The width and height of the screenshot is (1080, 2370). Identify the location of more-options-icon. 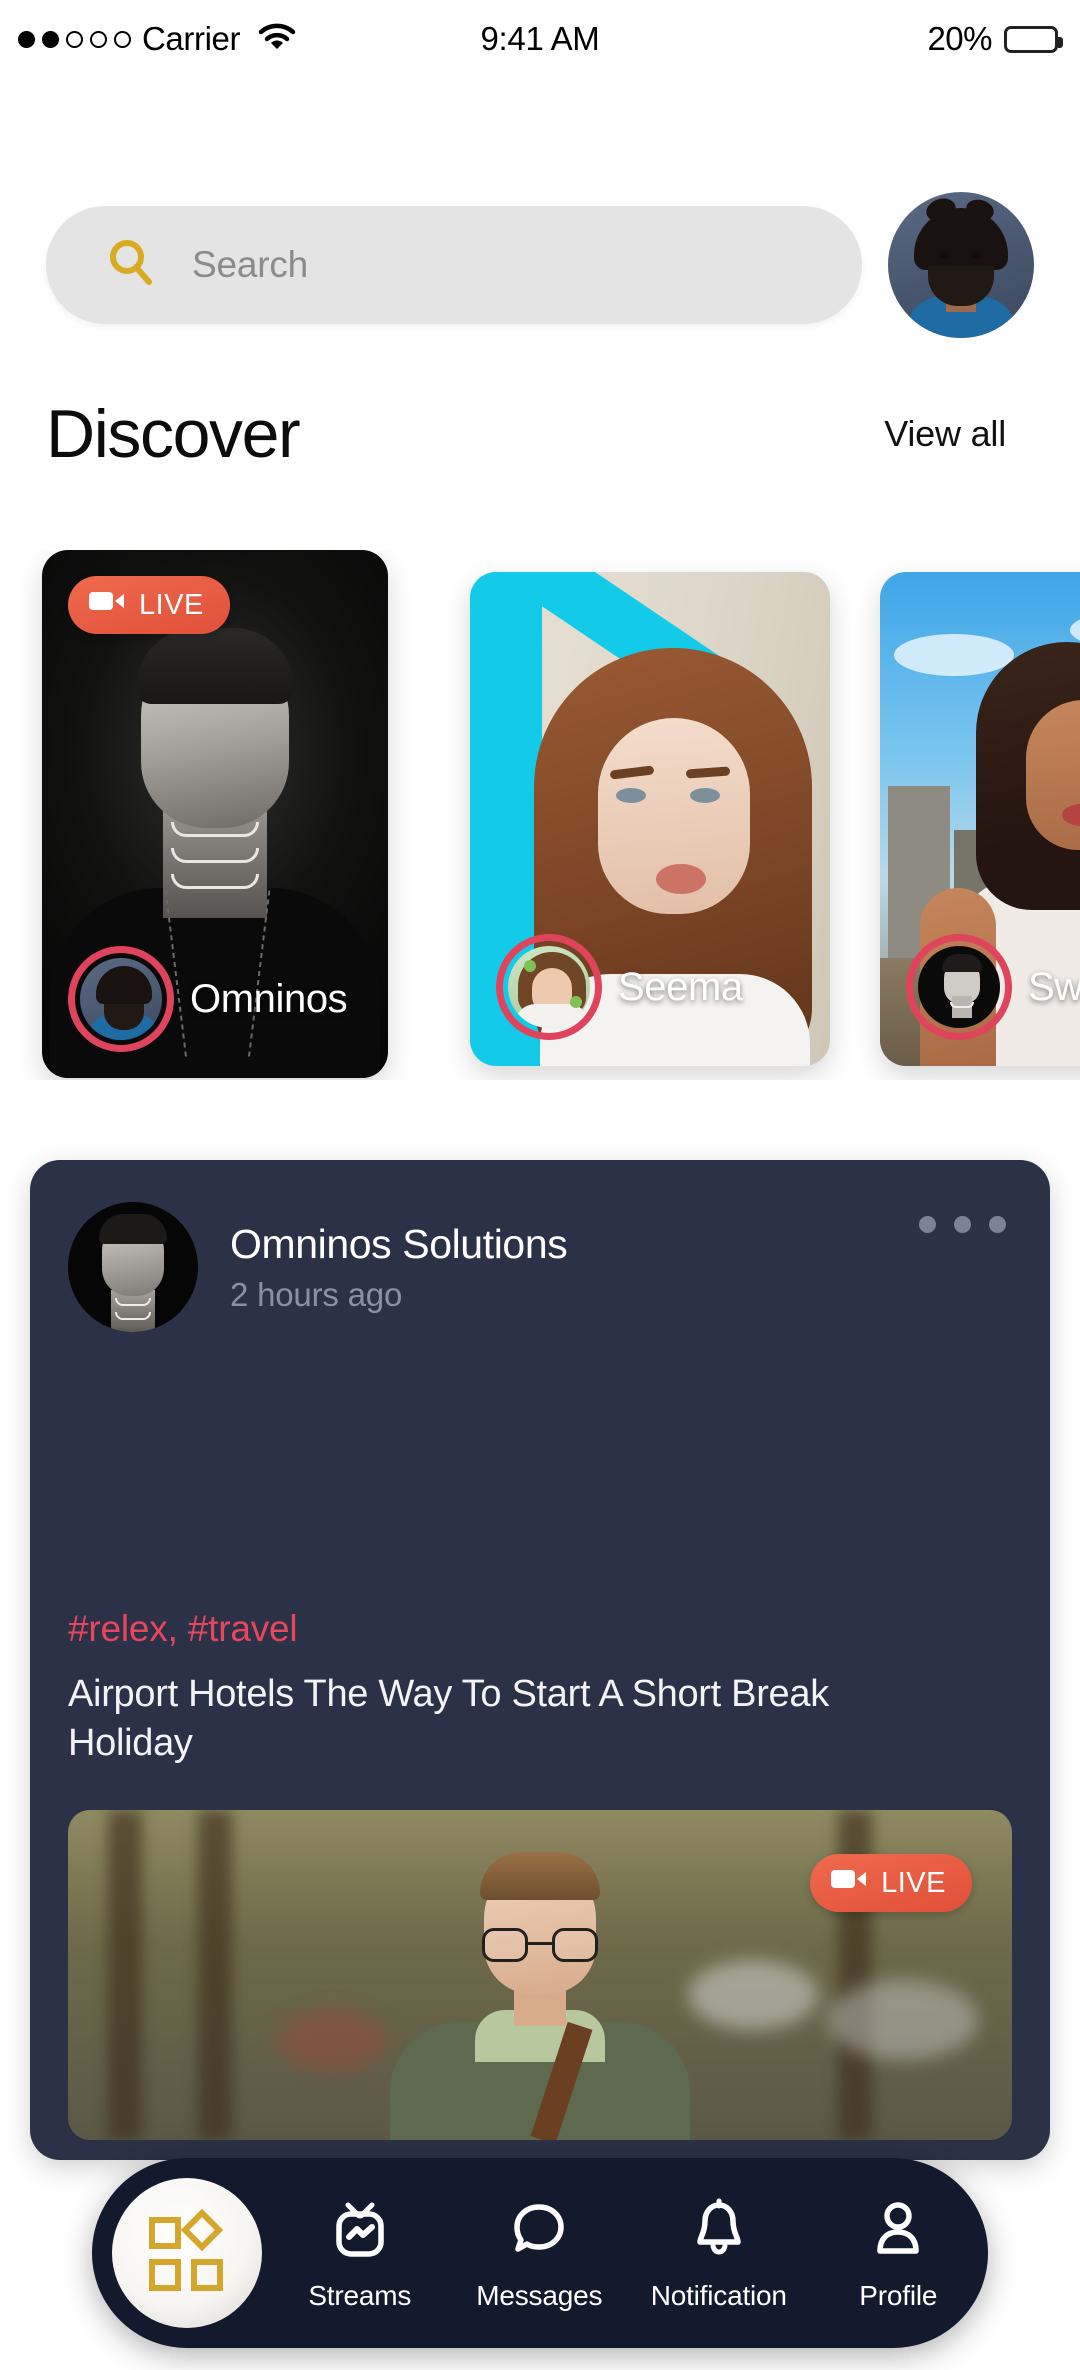
(962, 1224).